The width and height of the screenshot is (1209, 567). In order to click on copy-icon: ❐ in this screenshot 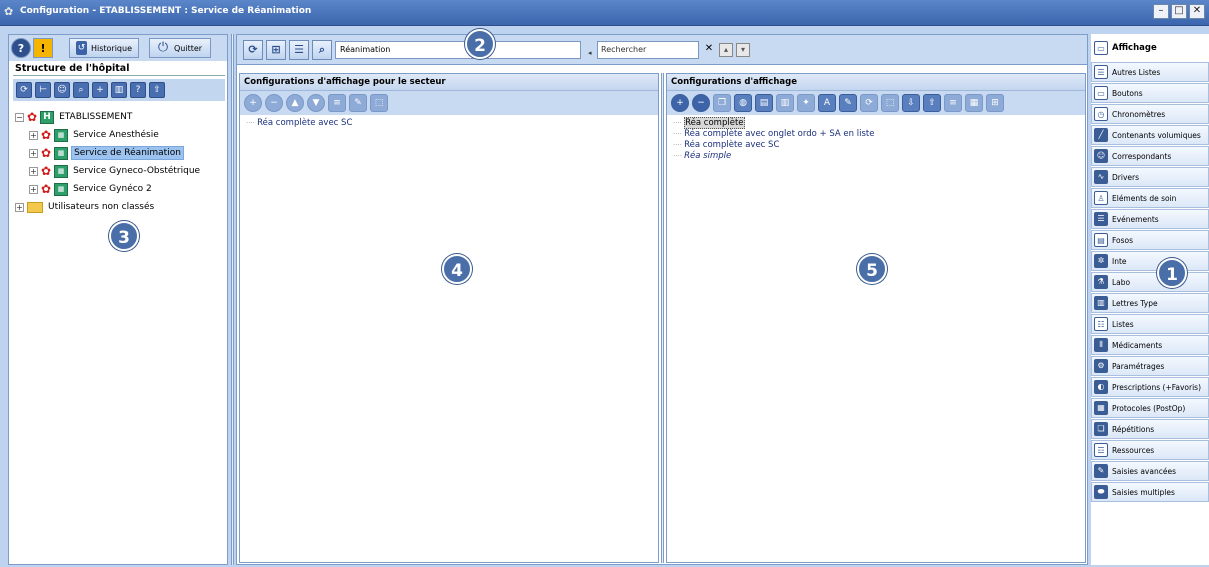, I will do `click(722, 103)`.